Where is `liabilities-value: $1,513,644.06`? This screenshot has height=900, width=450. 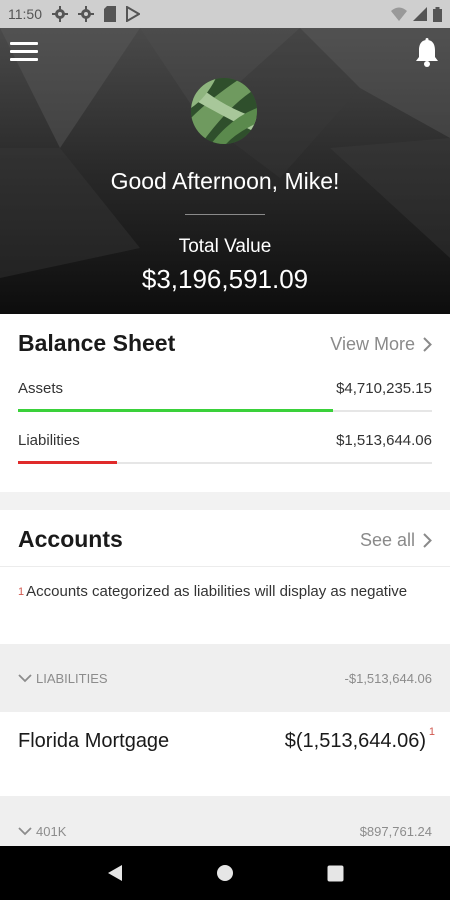
liabilities-value: $1,513,644.06 is located at coordinates (384, 440).